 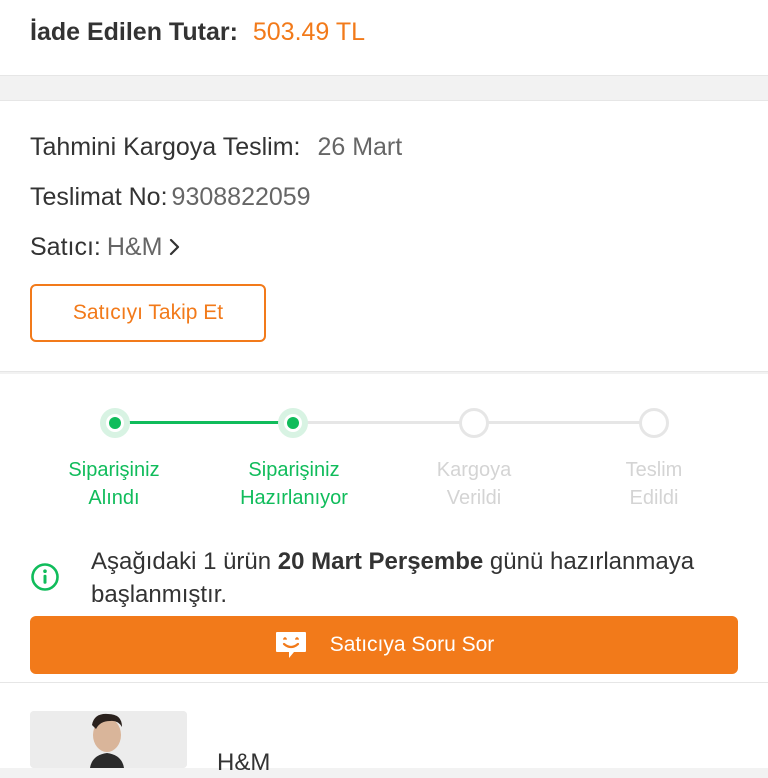 I want to click on product-brand: H&M, so click(x=244, y=762).